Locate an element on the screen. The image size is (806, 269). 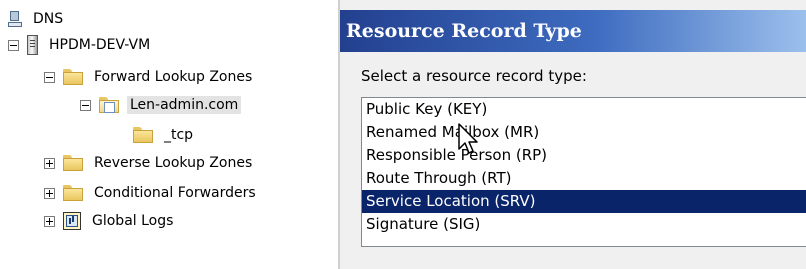
record-type-prompt: Select a resource record type: is located at coordinates (474, 76).